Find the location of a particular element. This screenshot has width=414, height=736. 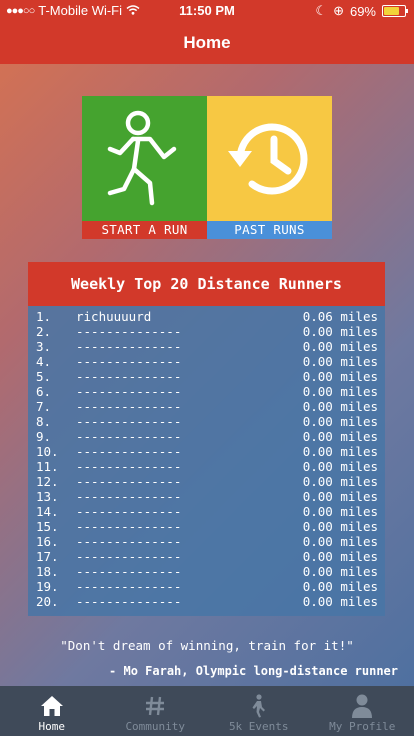

past-runs-button: PAST RUNS is located at coordinates (269, 167).